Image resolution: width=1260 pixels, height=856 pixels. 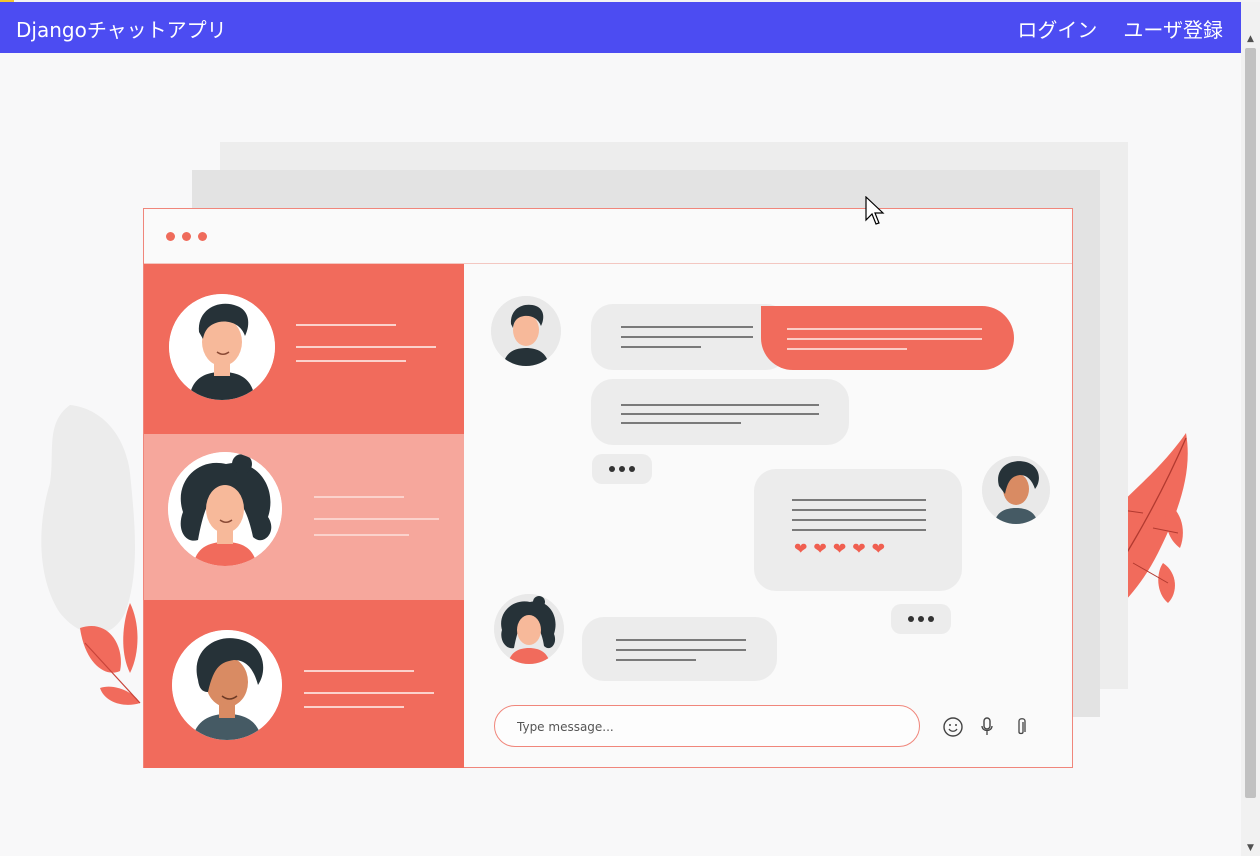 What do you see at coordinates (526, 331) in the screenshot?
I see `man-avatar-small-icon` at bounding box center [526, 331].